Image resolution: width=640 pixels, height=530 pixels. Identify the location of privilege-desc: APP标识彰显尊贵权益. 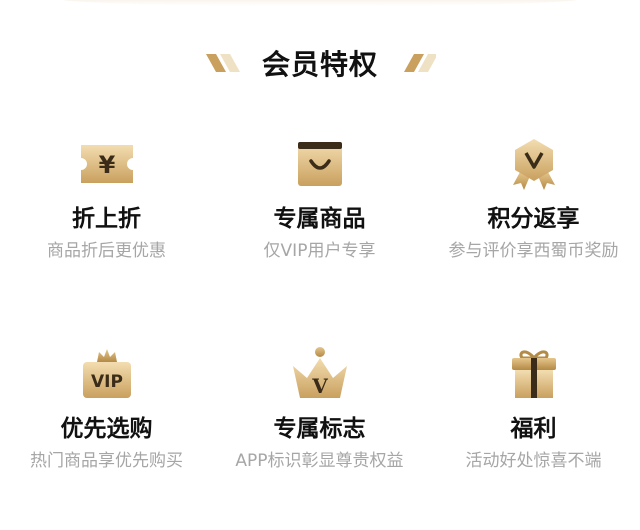
(319, 461).